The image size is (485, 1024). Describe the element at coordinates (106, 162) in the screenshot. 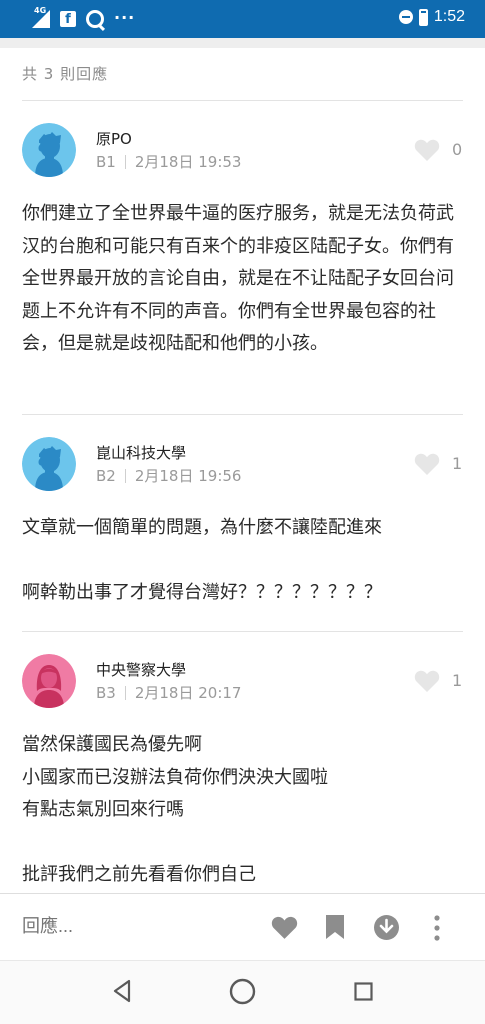

I see `floor-number: B1` at that location.